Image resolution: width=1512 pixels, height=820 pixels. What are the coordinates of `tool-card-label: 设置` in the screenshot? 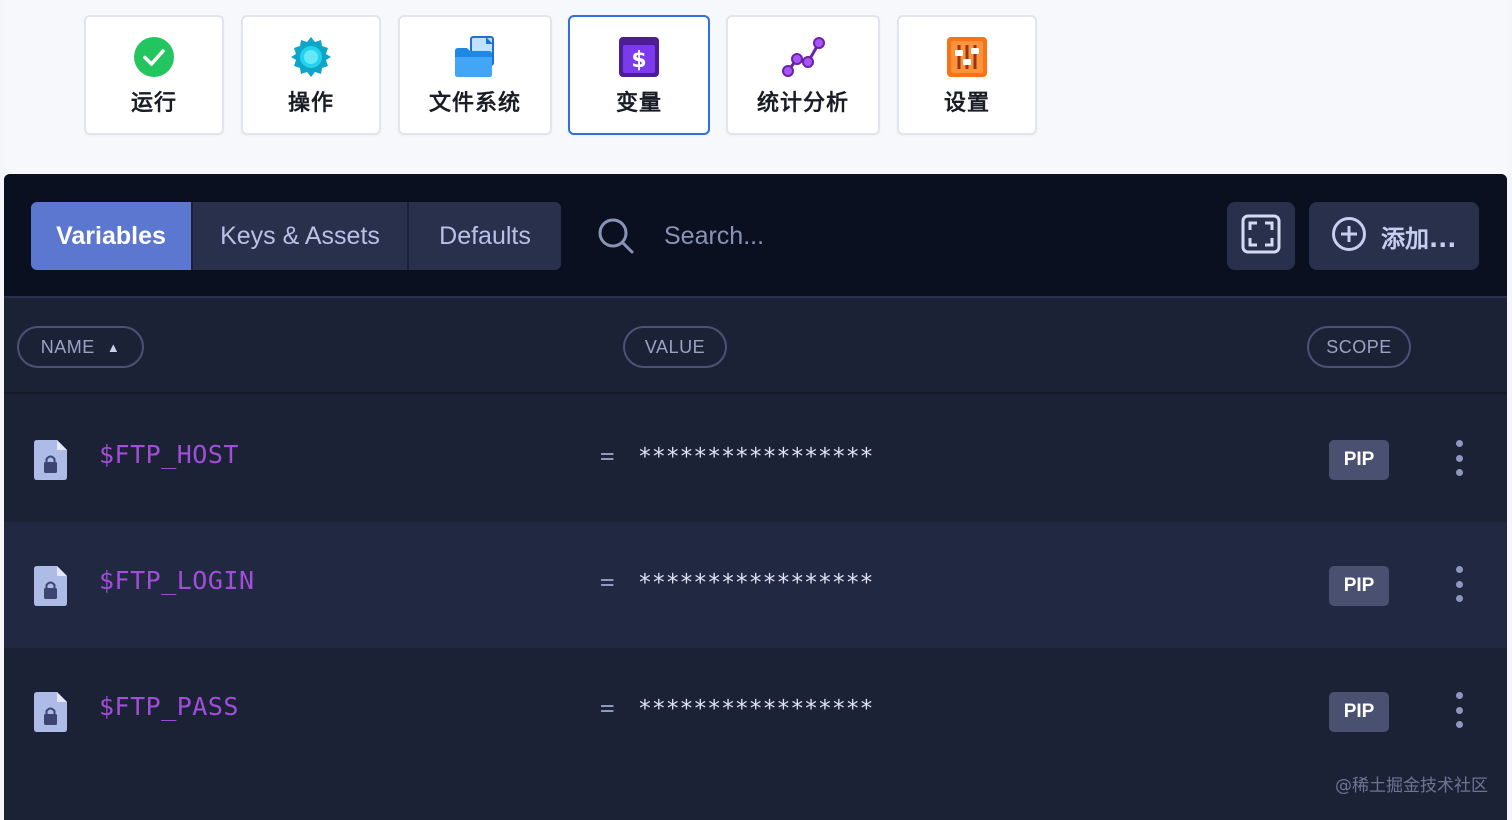 It's located at (966, 103).